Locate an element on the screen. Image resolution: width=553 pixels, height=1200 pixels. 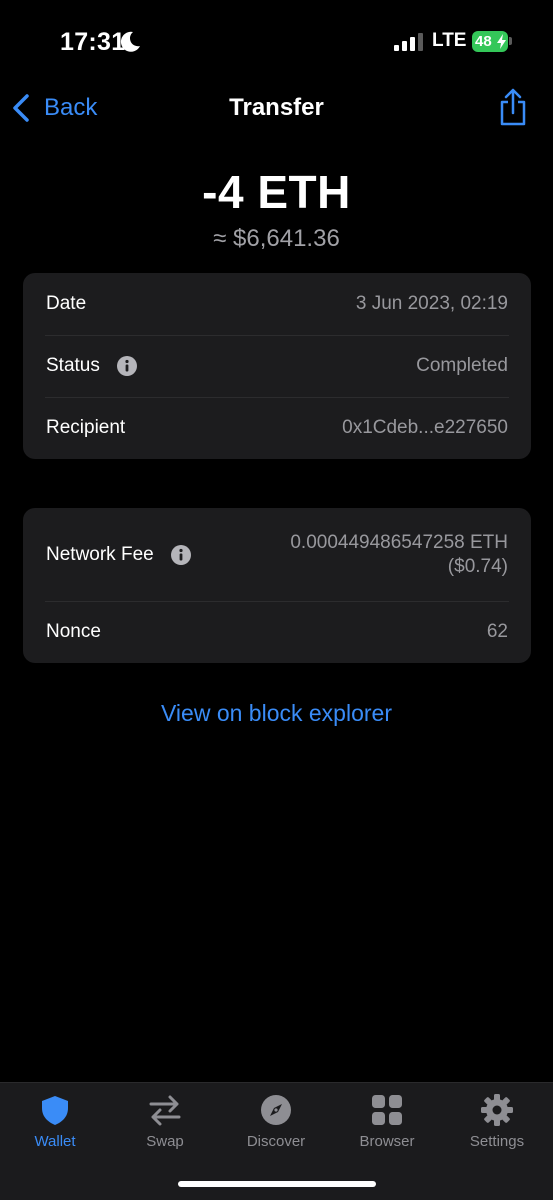
network-fee-label: Network Fee is located at coordinates (100, 554).